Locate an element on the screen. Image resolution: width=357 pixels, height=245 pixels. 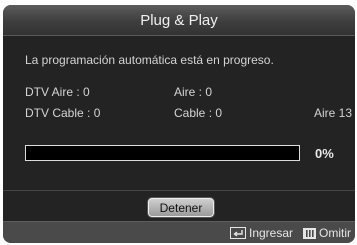
divider is located at coordinates (179, 190).